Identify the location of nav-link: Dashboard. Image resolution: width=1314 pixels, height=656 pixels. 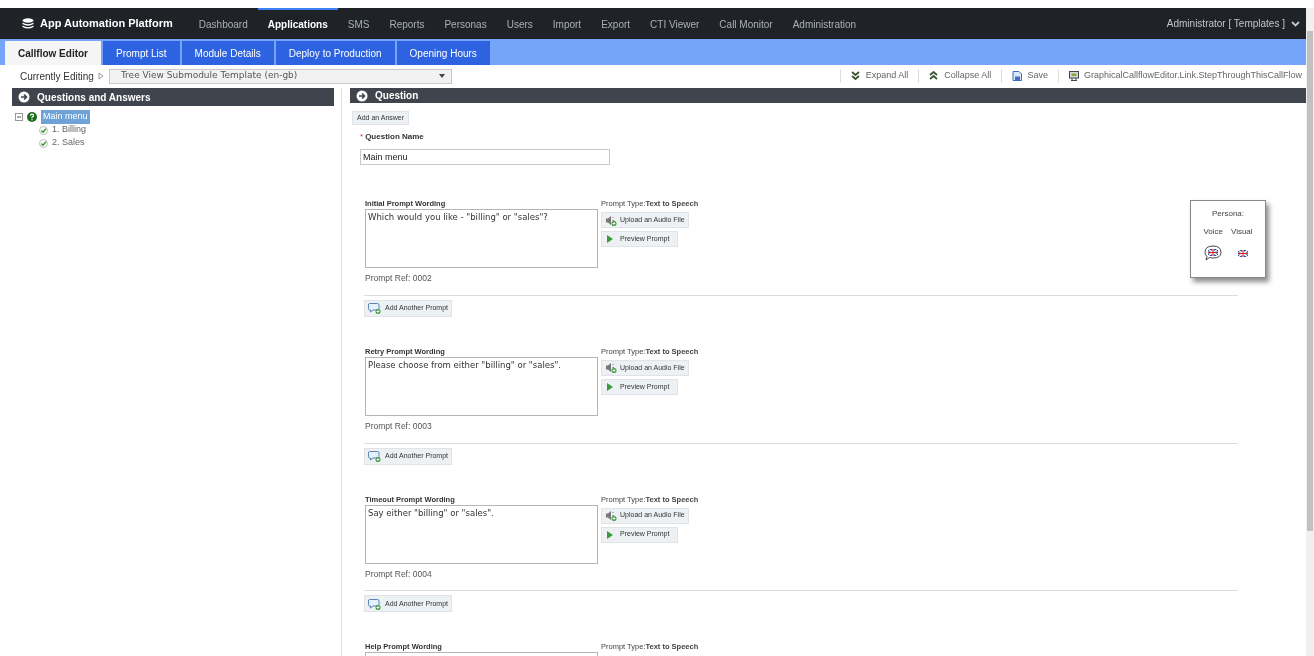
(223, 23).